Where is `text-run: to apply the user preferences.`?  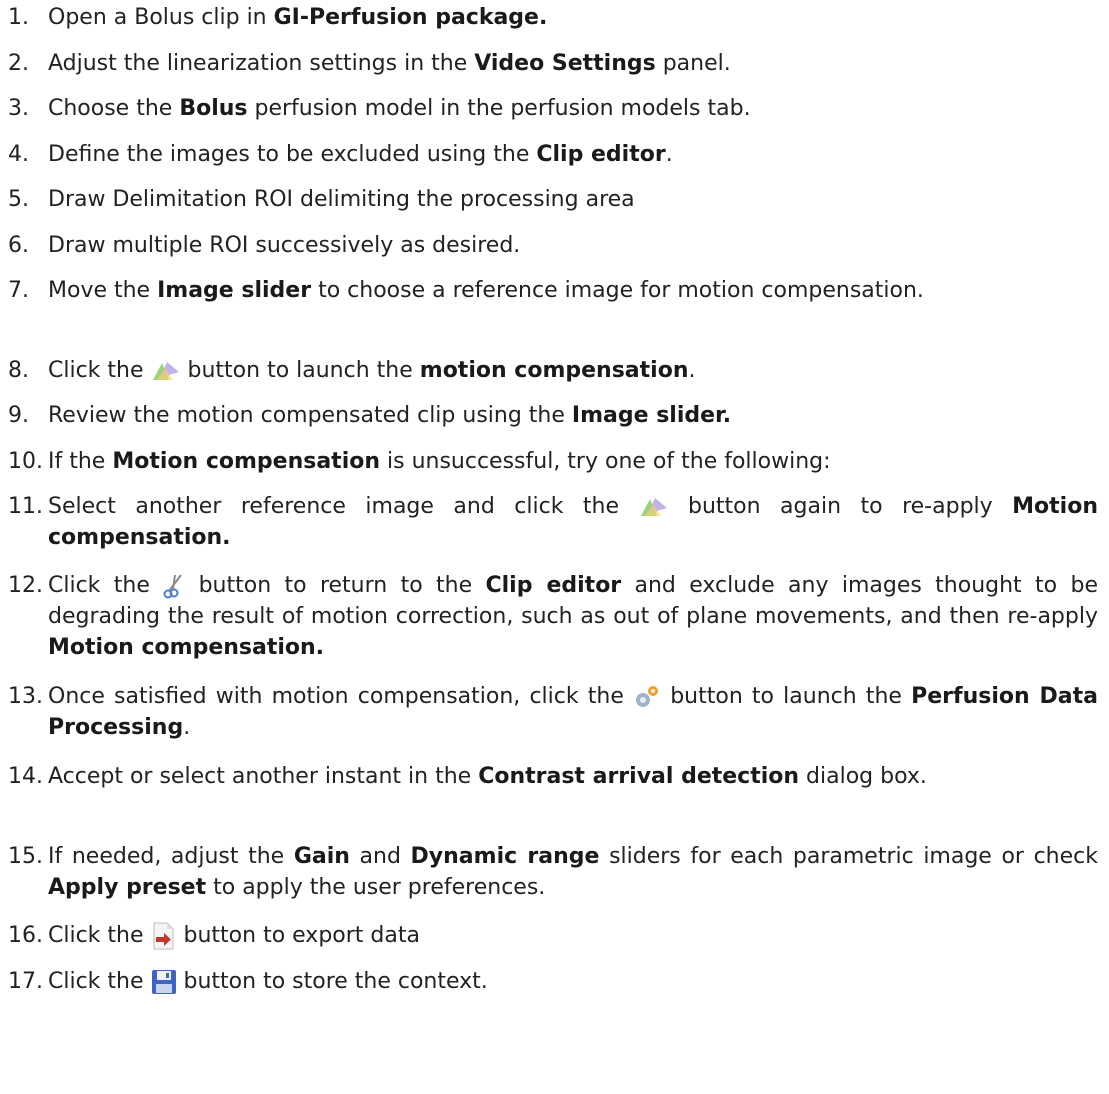
text-run: to apply the user preferences. is located at coordinates (376, 887).